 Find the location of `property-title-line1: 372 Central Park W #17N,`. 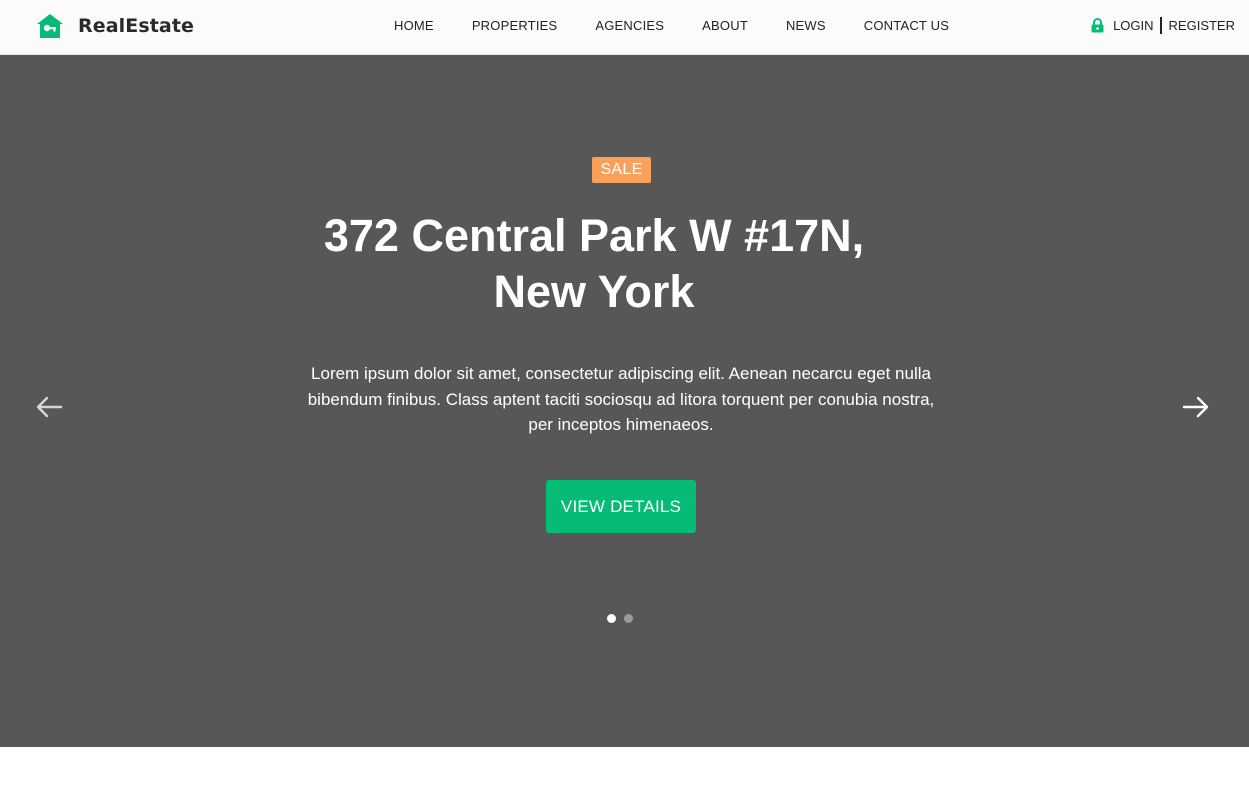

property-title-line1: 372 Central Park W #17N, is located at coordinates (594, 235).